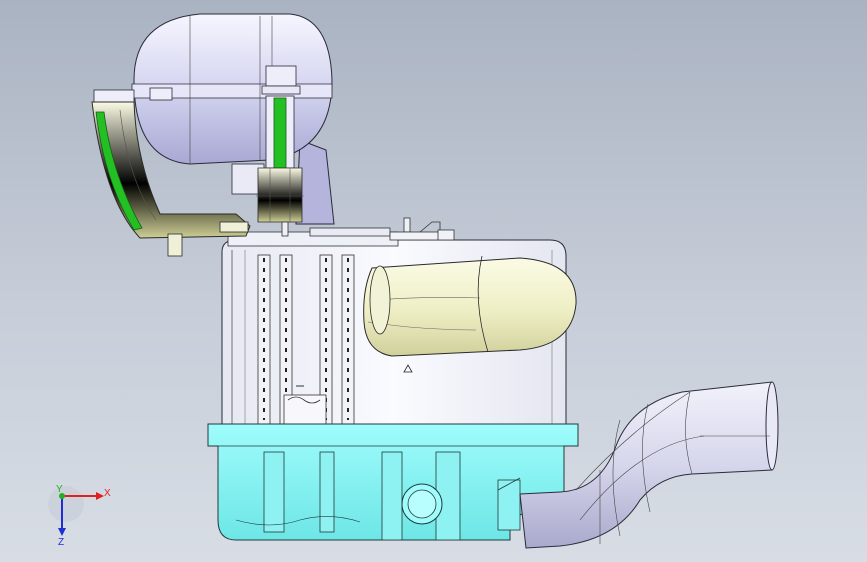  What do you see at coordinates (393, 482) in the screenshot?
I see `cyan-base` at bounding box center [393, 482].